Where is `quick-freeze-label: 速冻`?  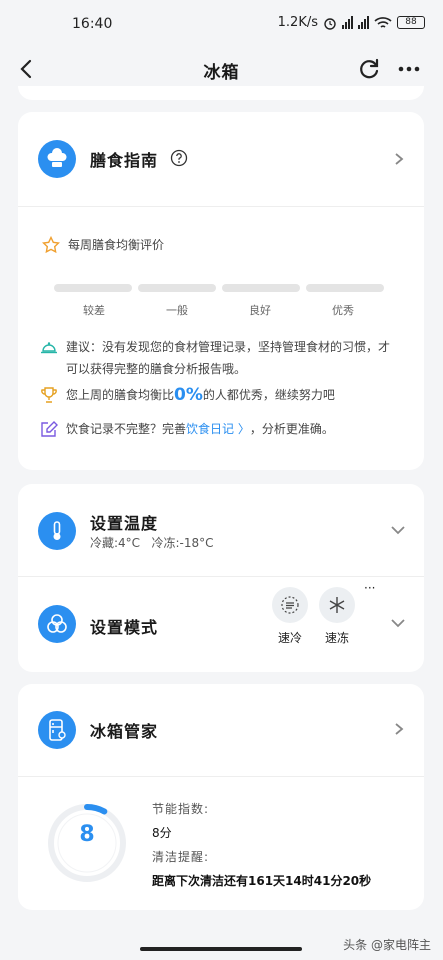
quick-freeze-label: 速冻 is located at coordinates (336, 638).